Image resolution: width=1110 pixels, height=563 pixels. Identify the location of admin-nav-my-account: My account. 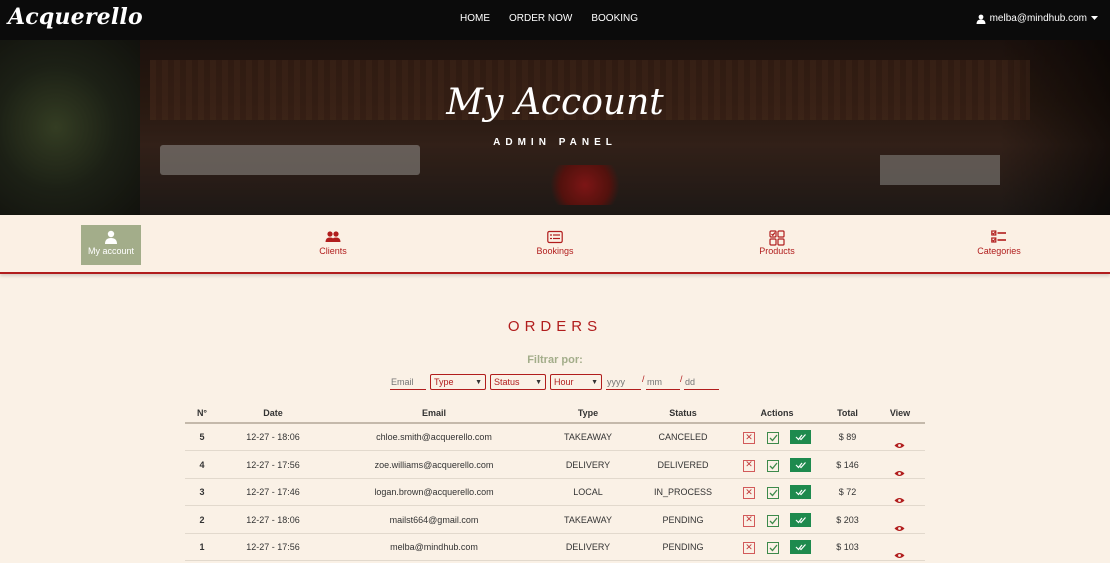
(111, 245).